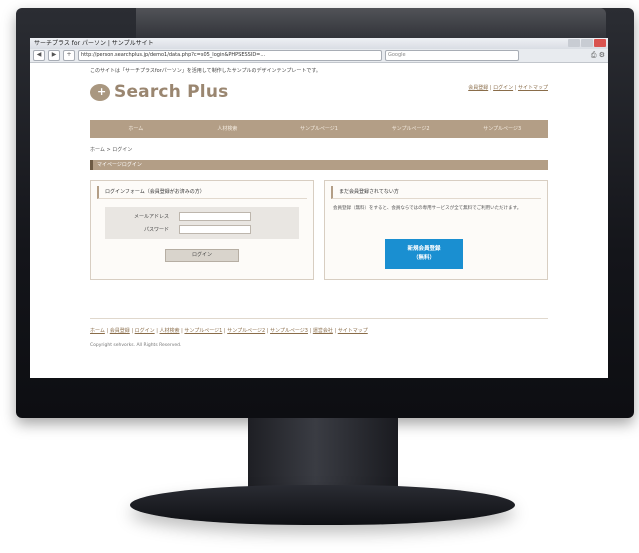 The height and width of the screenshot is (553, 639). I want to click on footer-link-sample1: サンプルページ1, so click(203, 331).